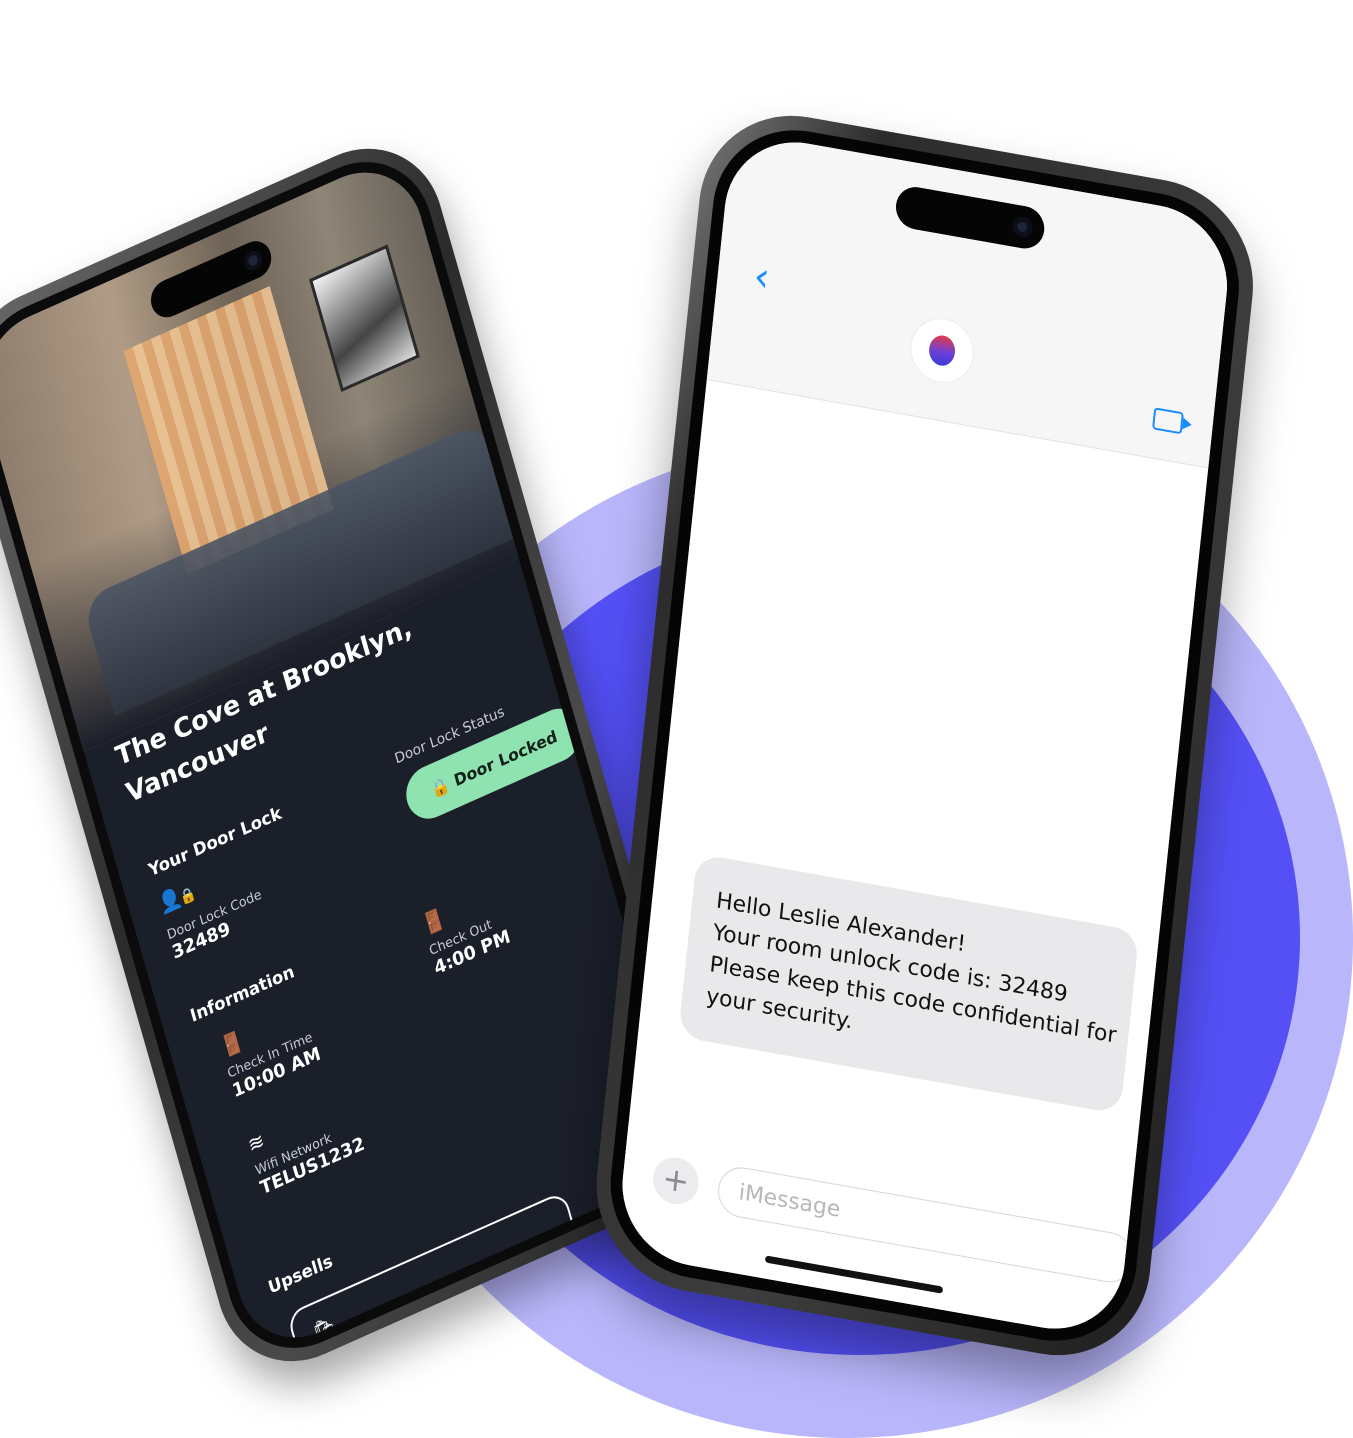 This screenshot has height=1438, width=1353. I want to click on plus-icon: +, so click(675, 1180).